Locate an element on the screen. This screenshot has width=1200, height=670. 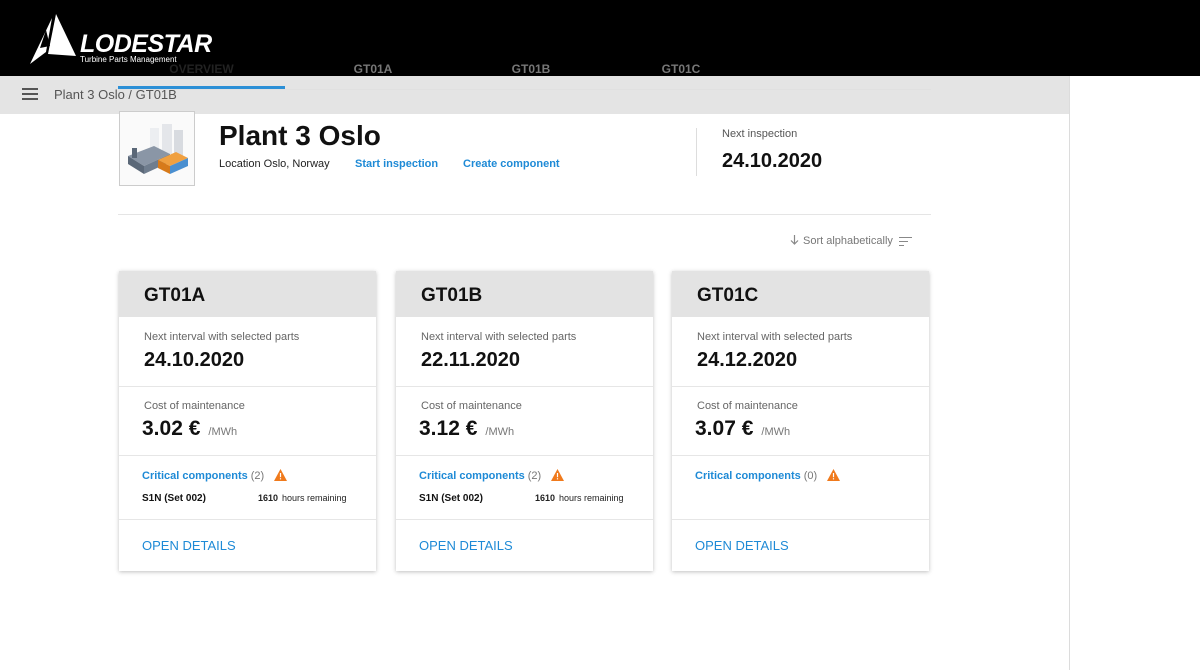
sort-label: Sort alphabetically is located at coordinates (848, 241).